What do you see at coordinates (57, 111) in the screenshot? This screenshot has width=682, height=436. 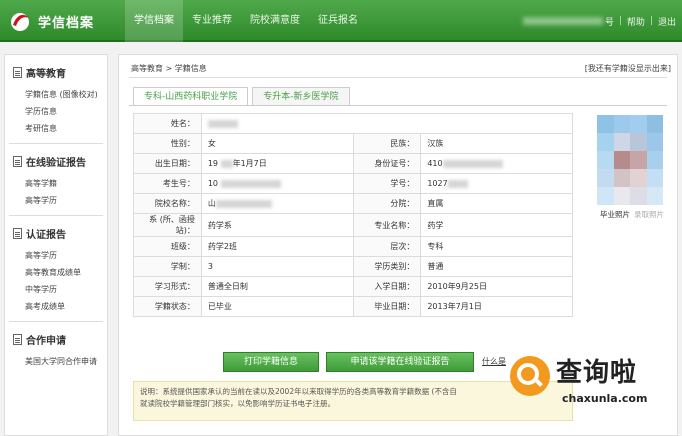 I see `sidebar-item-degree-info: 学历信息` at bounding box center [57, 111].